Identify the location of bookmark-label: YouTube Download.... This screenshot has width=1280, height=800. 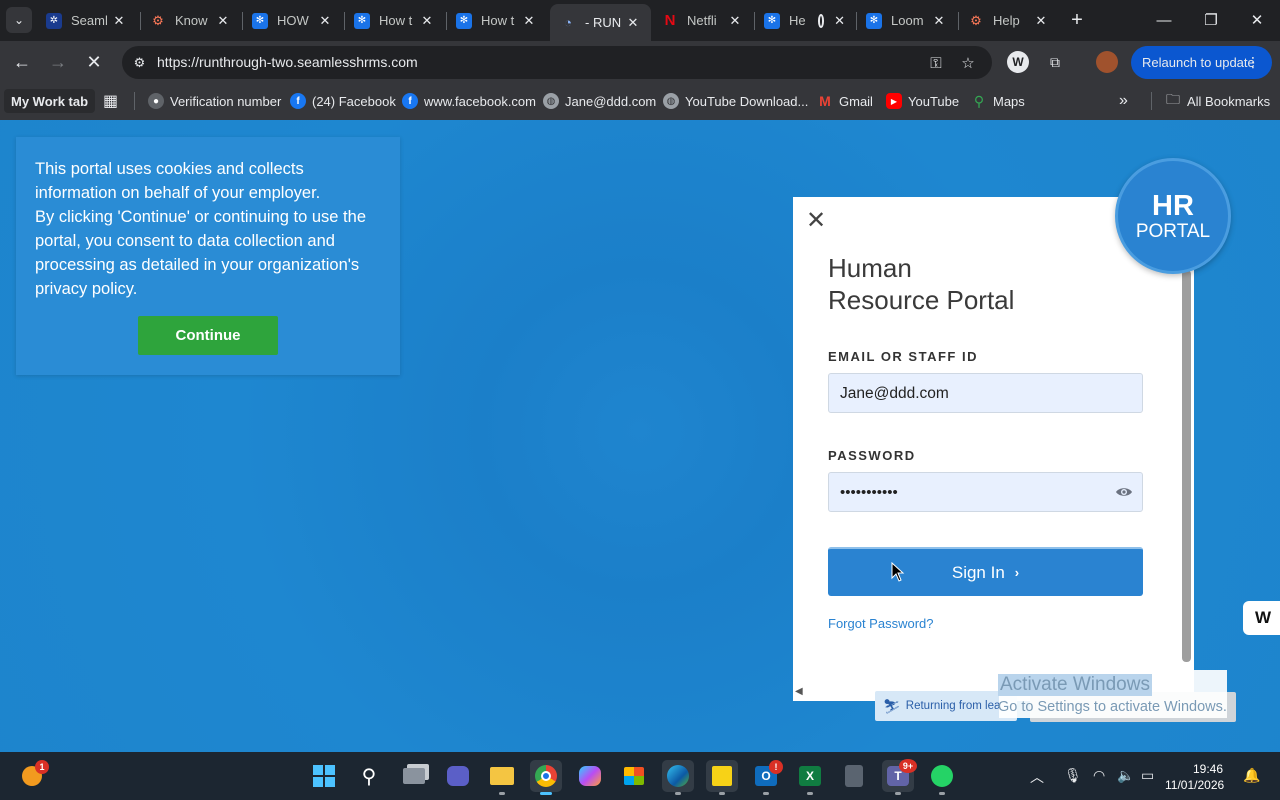
(747, 101).